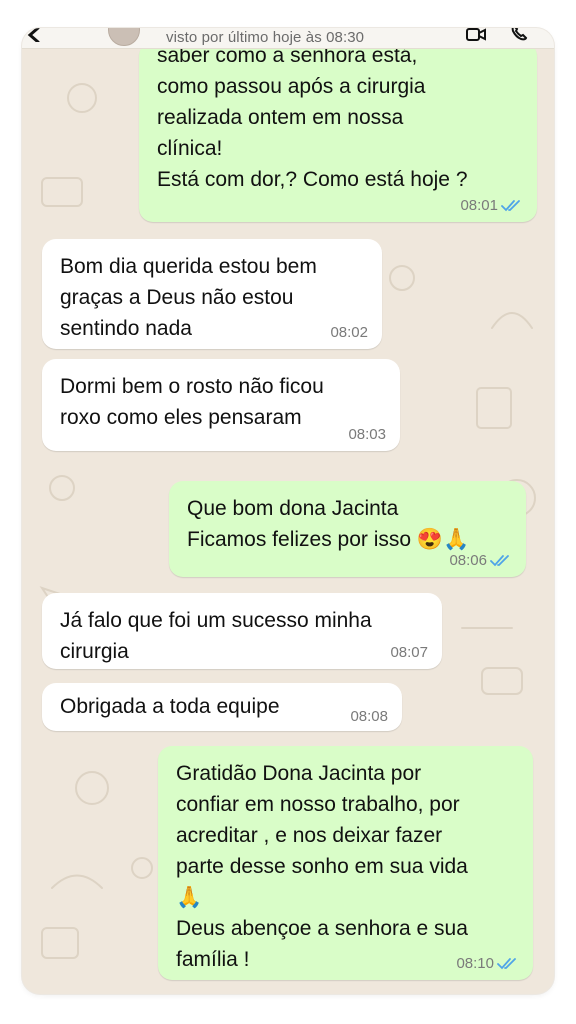  What do you see at coordinates (34, 35) in the screenshot?
I see `chevron-left-icon` at bounding box center [34, 35].